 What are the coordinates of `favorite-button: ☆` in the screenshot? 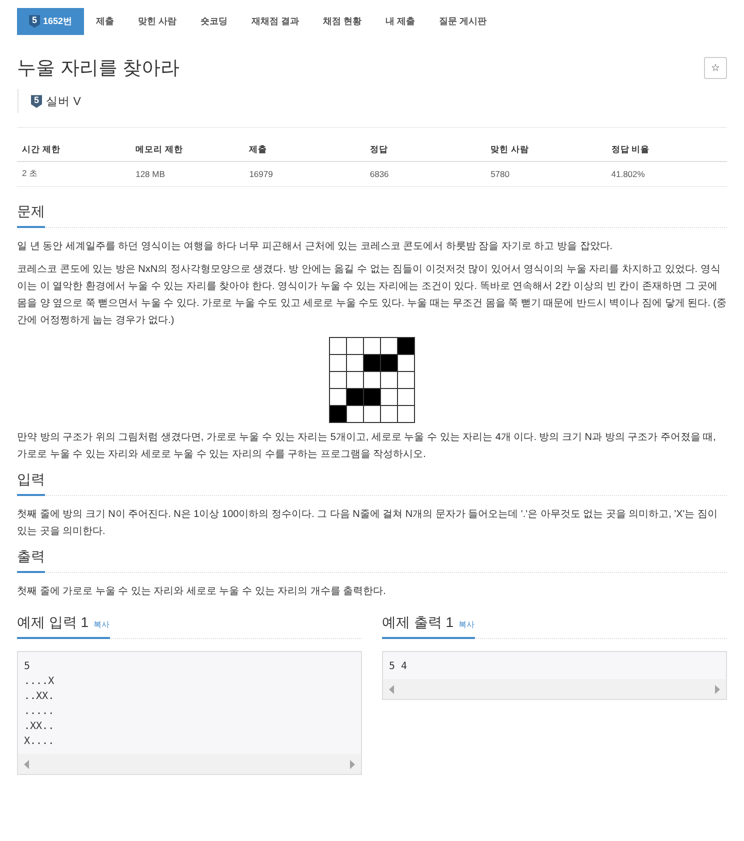 It's located at (715, 68).